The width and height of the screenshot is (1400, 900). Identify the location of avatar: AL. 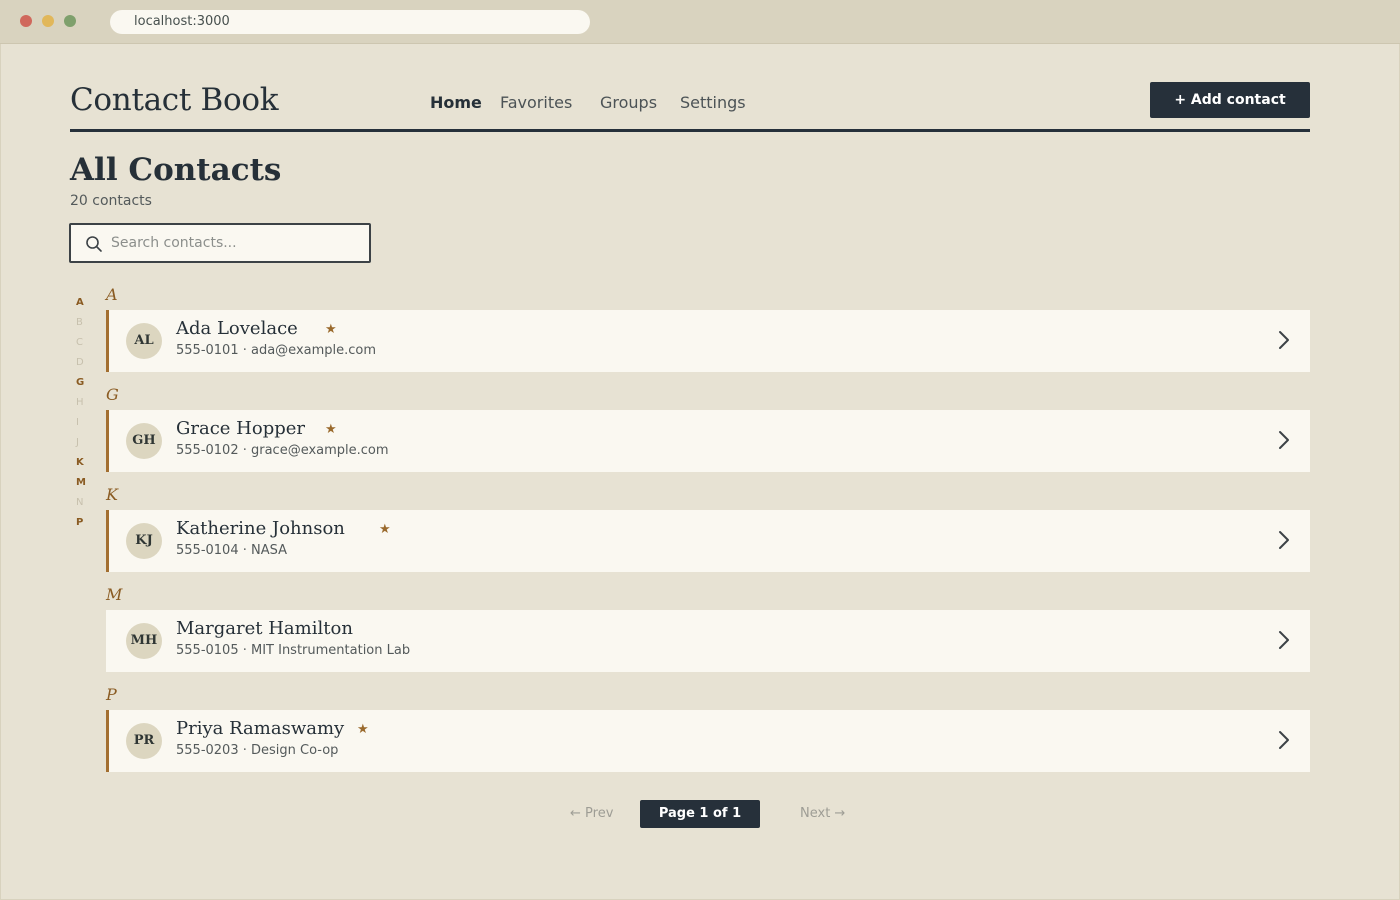
(144, 341).